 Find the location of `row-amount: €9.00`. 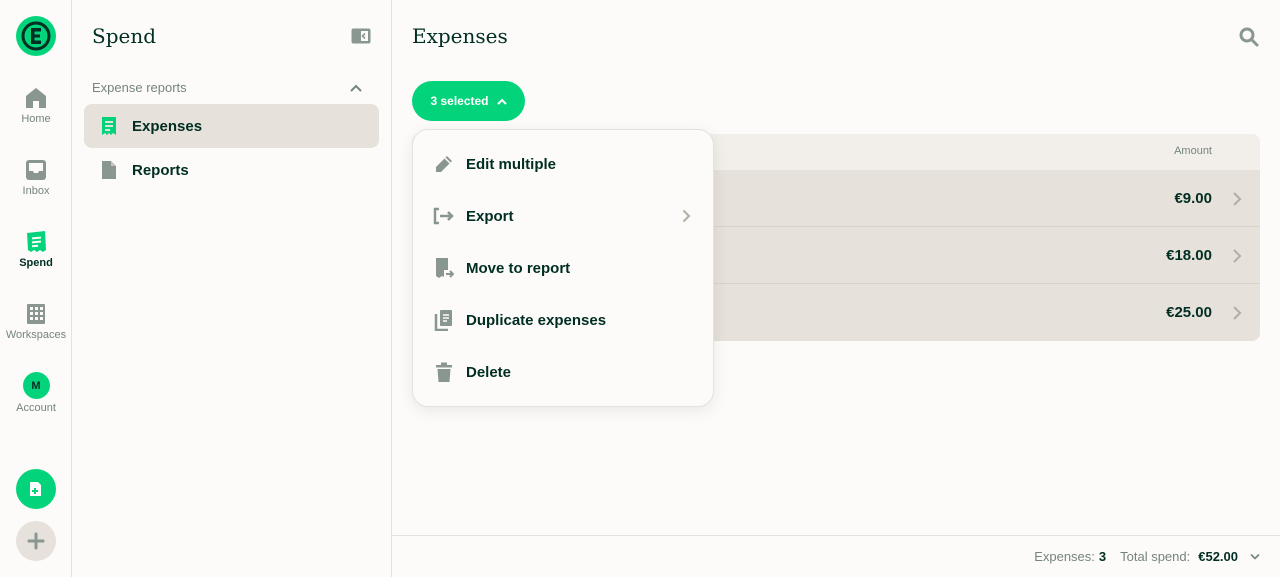

row-amount: €9.00 is located at coordinates (1193, 198).